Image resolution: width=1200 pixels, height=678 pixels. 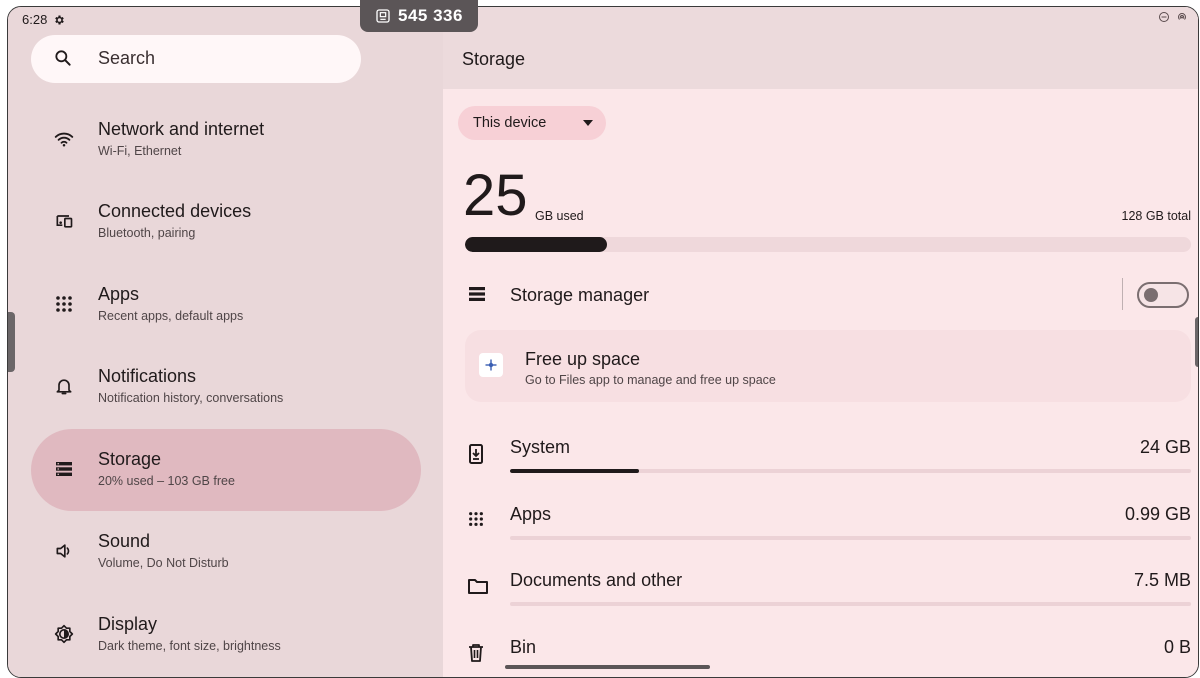 What do you see at coordinates (820, 524) in the screenshot?
I see `category-apps: Apps 0.99 GB` at bounding box center [820, 524].